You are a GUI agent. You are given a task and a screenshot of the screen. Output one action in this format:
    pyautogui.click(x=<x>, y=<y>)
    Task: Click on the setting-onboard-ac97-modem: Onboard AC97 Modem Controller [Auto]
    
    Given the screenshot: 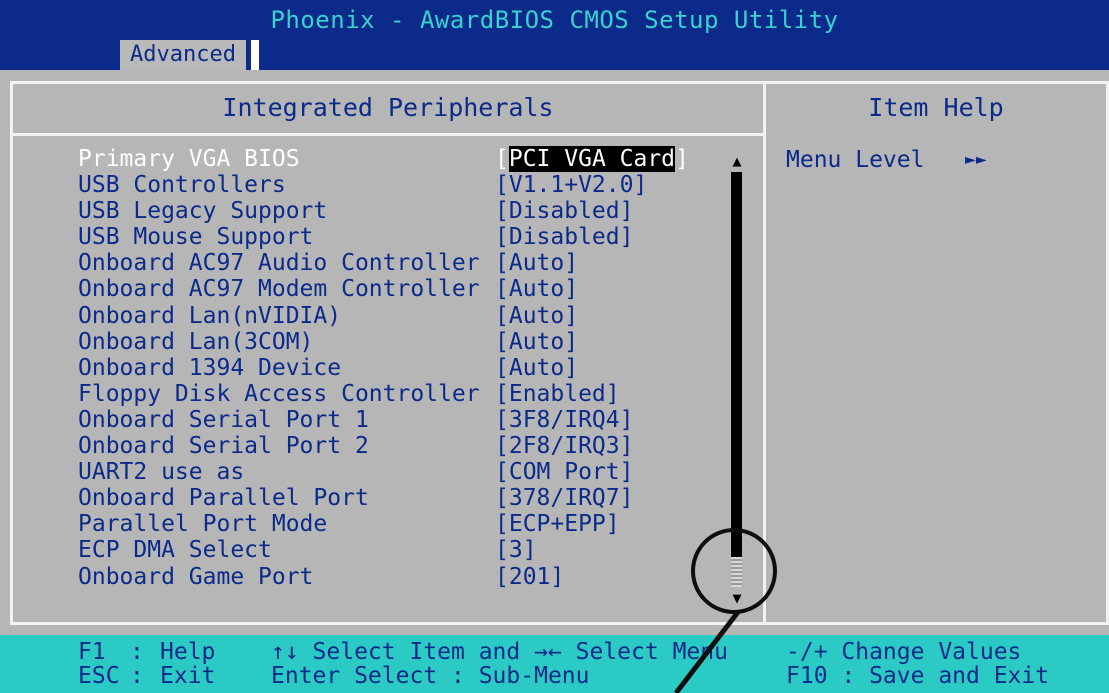 What is the action you would take?
    pyautogui.click(x=398, y=289)
    